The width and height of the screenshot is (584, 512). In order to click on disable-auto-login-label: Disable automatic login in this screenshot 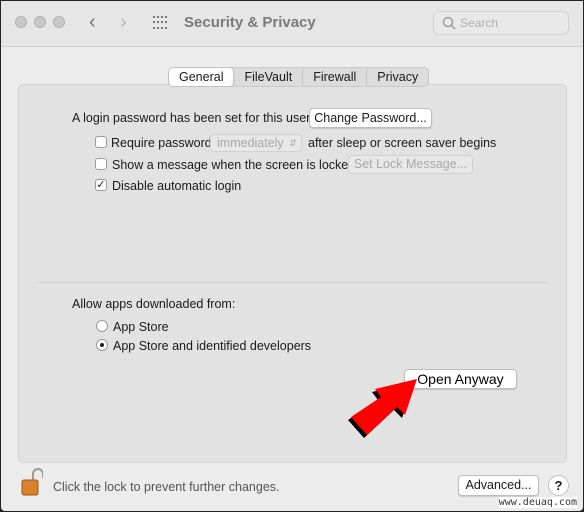, I will do `click(177, 186)`.